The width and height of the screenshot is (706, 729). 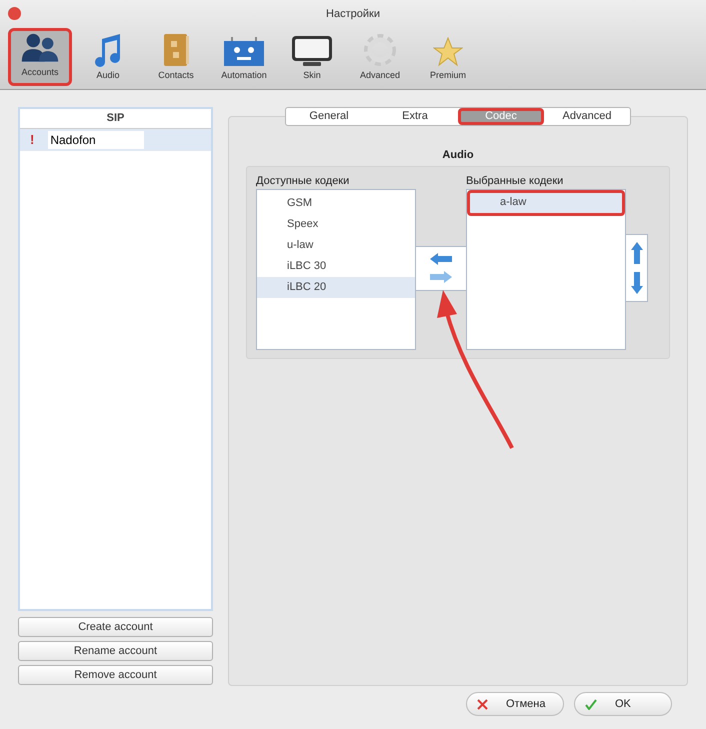 I want to click on toolbar-item: Premium, so click(x=448, y=57).